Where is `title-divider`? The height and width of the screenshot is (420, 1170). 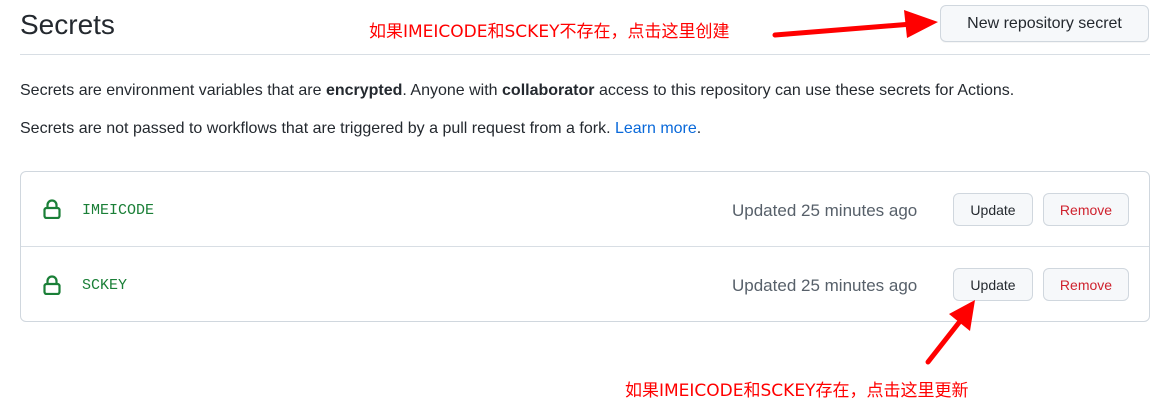
title-divider is located at coordinates (585, 54).